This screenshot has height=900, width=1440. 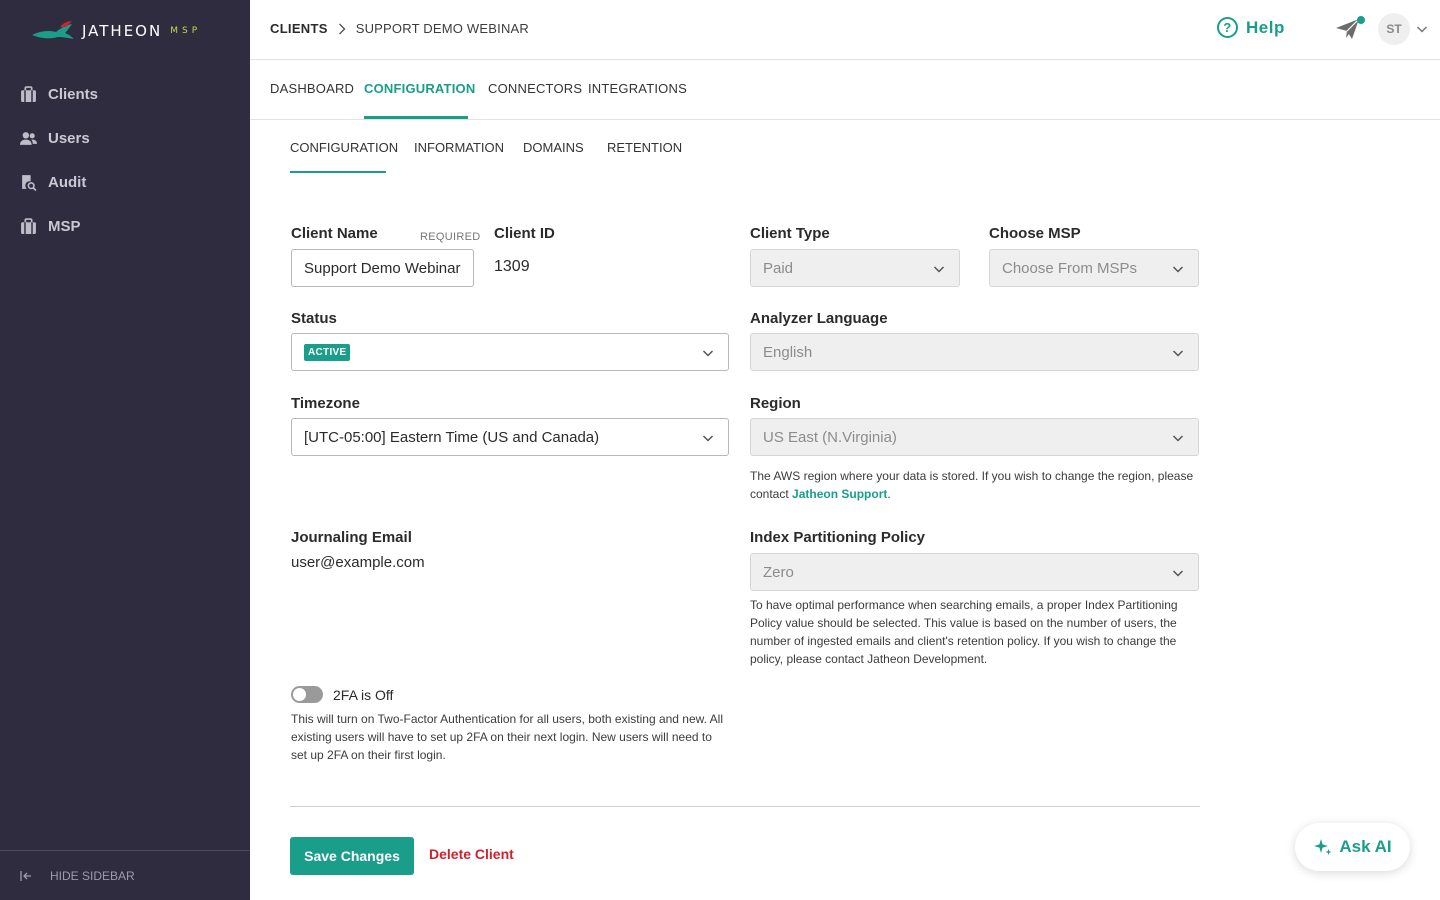 I want to click on status-badge: ACTIVE, so click(x=327, y=352).